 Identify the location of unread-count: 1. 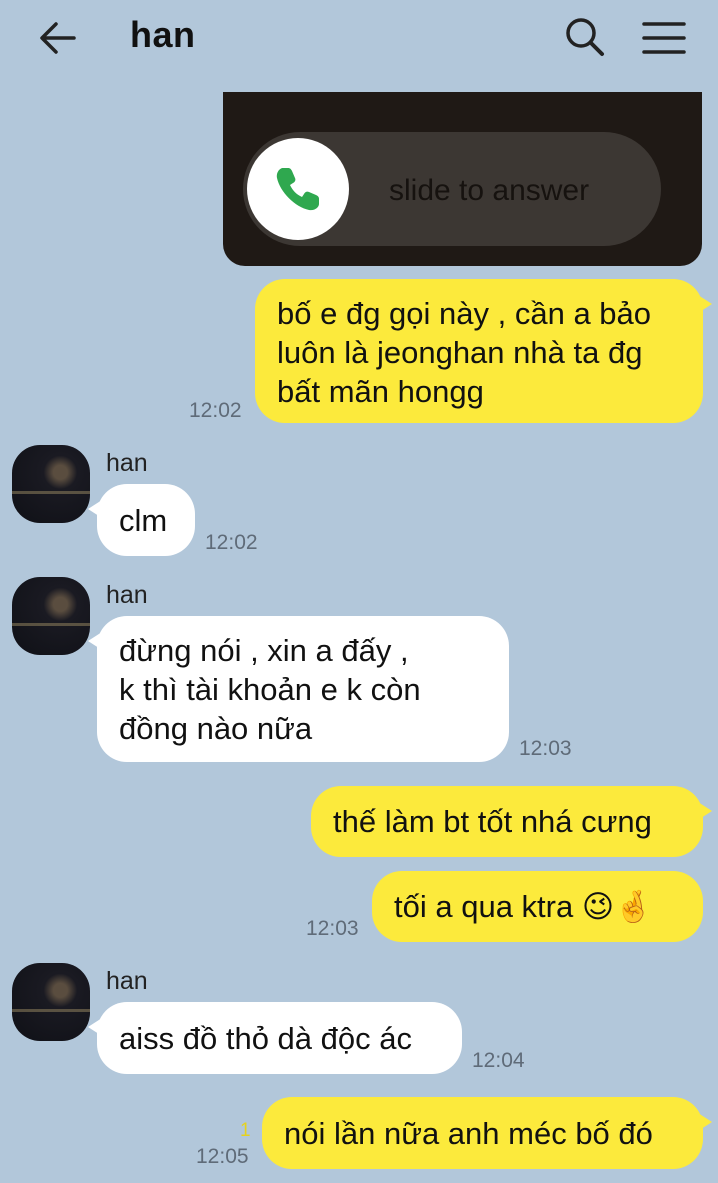
(245, 1130).